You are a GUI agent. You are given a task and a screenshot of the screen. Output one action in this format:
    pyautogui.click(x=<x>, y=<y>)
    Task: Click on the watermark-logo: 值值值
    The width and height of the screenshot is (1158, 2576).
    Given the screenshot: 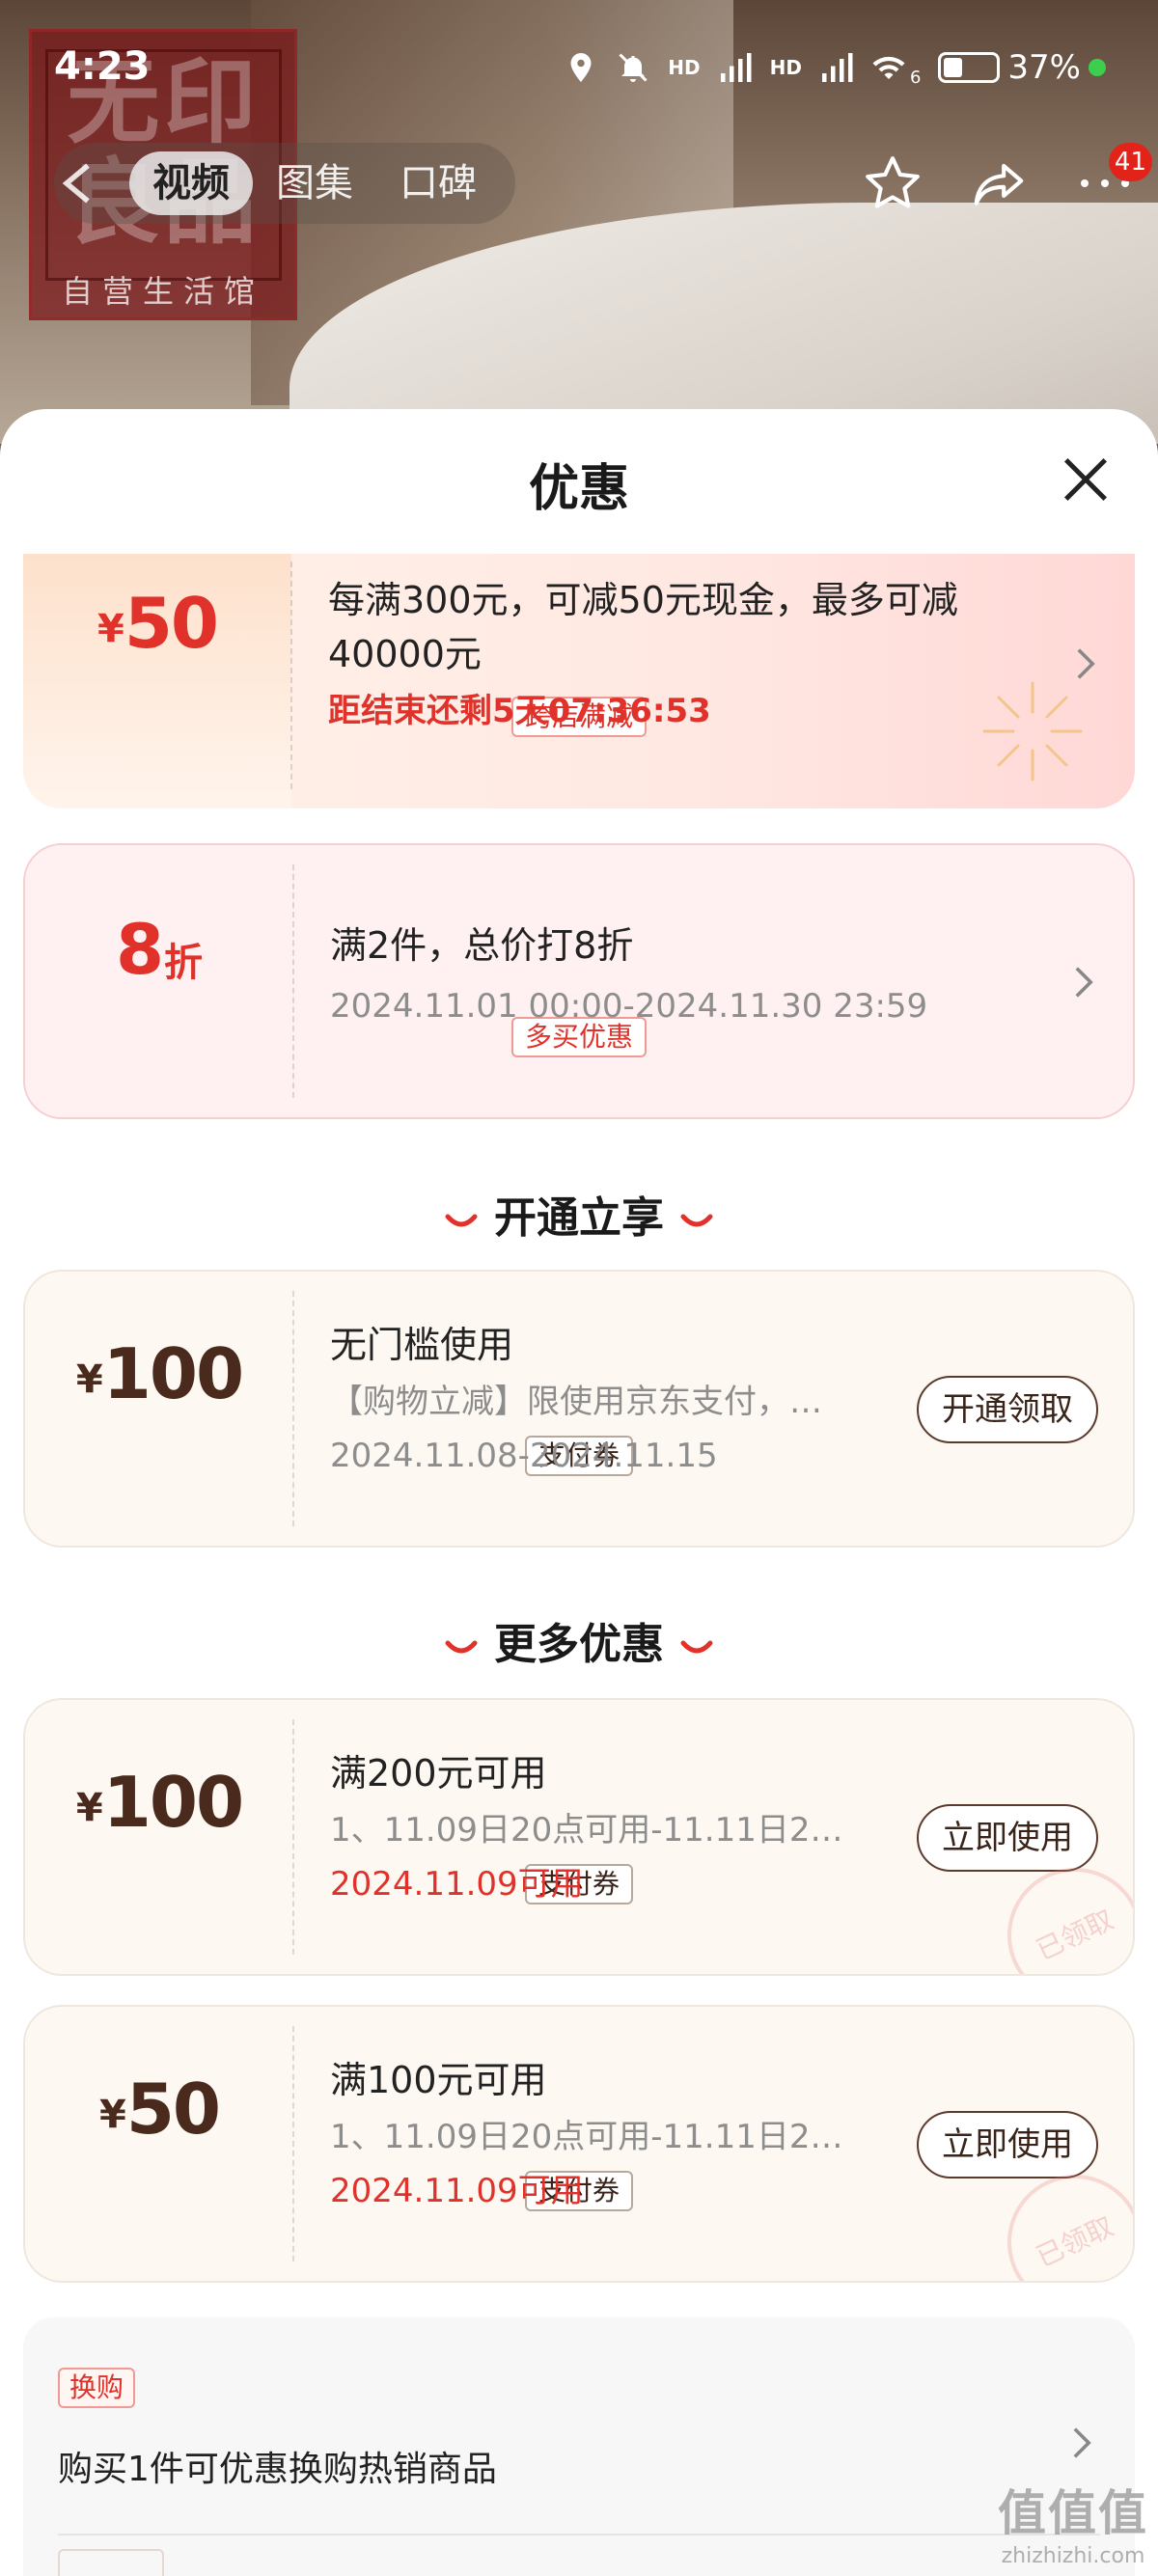 What is the action you would take?
    pyautogui.click(x=1073, y=2513)
    